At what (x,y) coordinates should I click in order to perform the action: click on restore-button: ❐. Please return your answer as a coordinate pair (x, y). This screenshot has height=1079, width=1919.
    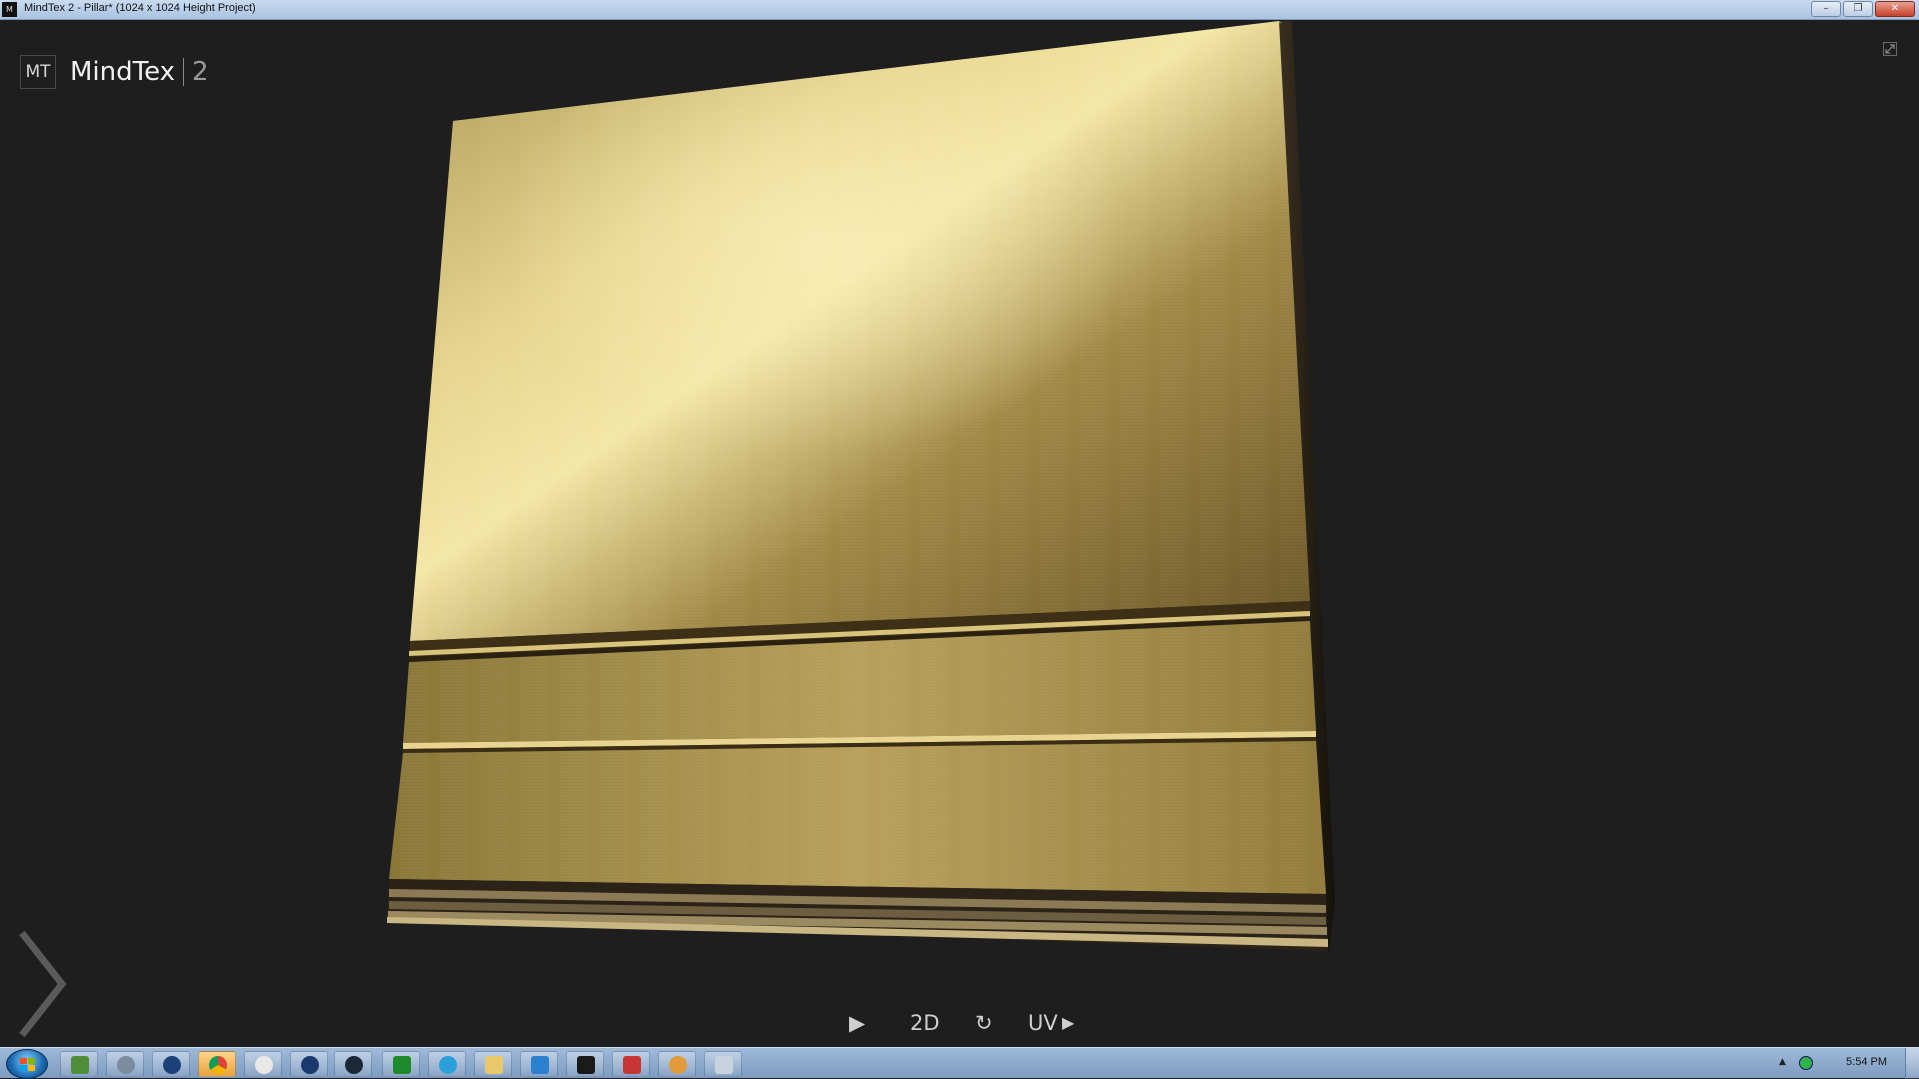
    Looking at the image, I should click on (1858, 9).